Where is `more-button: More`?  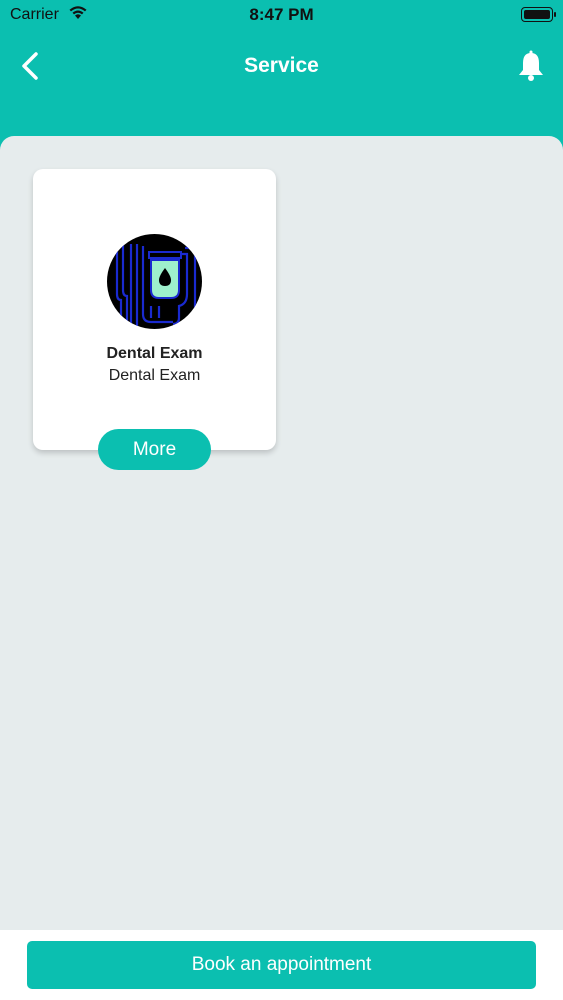 more-button: More is located at coordinates (154, 449).